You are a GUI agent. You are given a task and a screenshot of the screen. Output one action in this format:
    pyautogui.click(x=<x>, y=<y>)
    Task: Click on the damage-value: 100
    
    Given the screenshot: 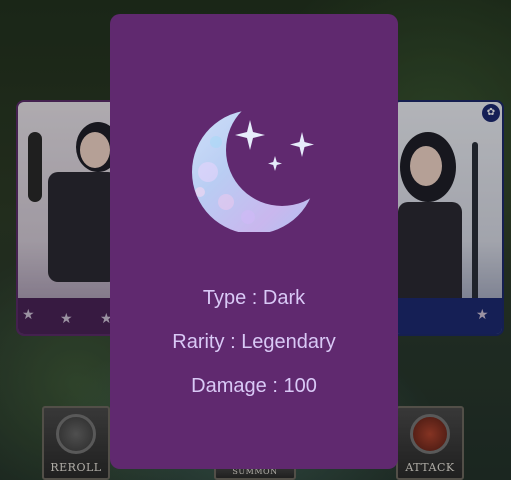 What is the action you would take?
    pyautogui.click(x=300, y=386)
    